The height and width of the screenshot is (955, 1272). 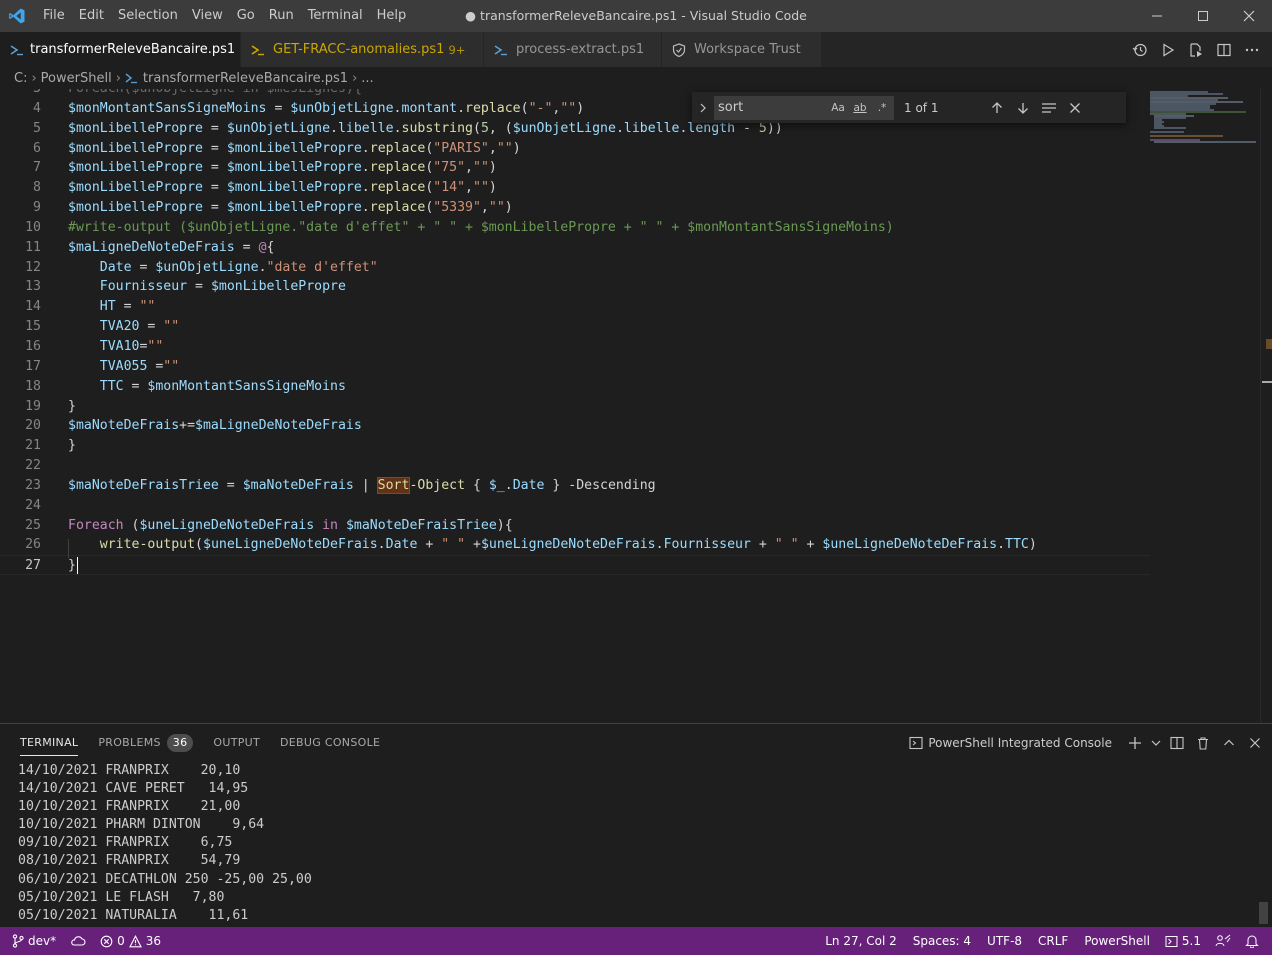 I want to click on tab-debug-console: DEBUG CONSOLE, so click(x=330, y=743).